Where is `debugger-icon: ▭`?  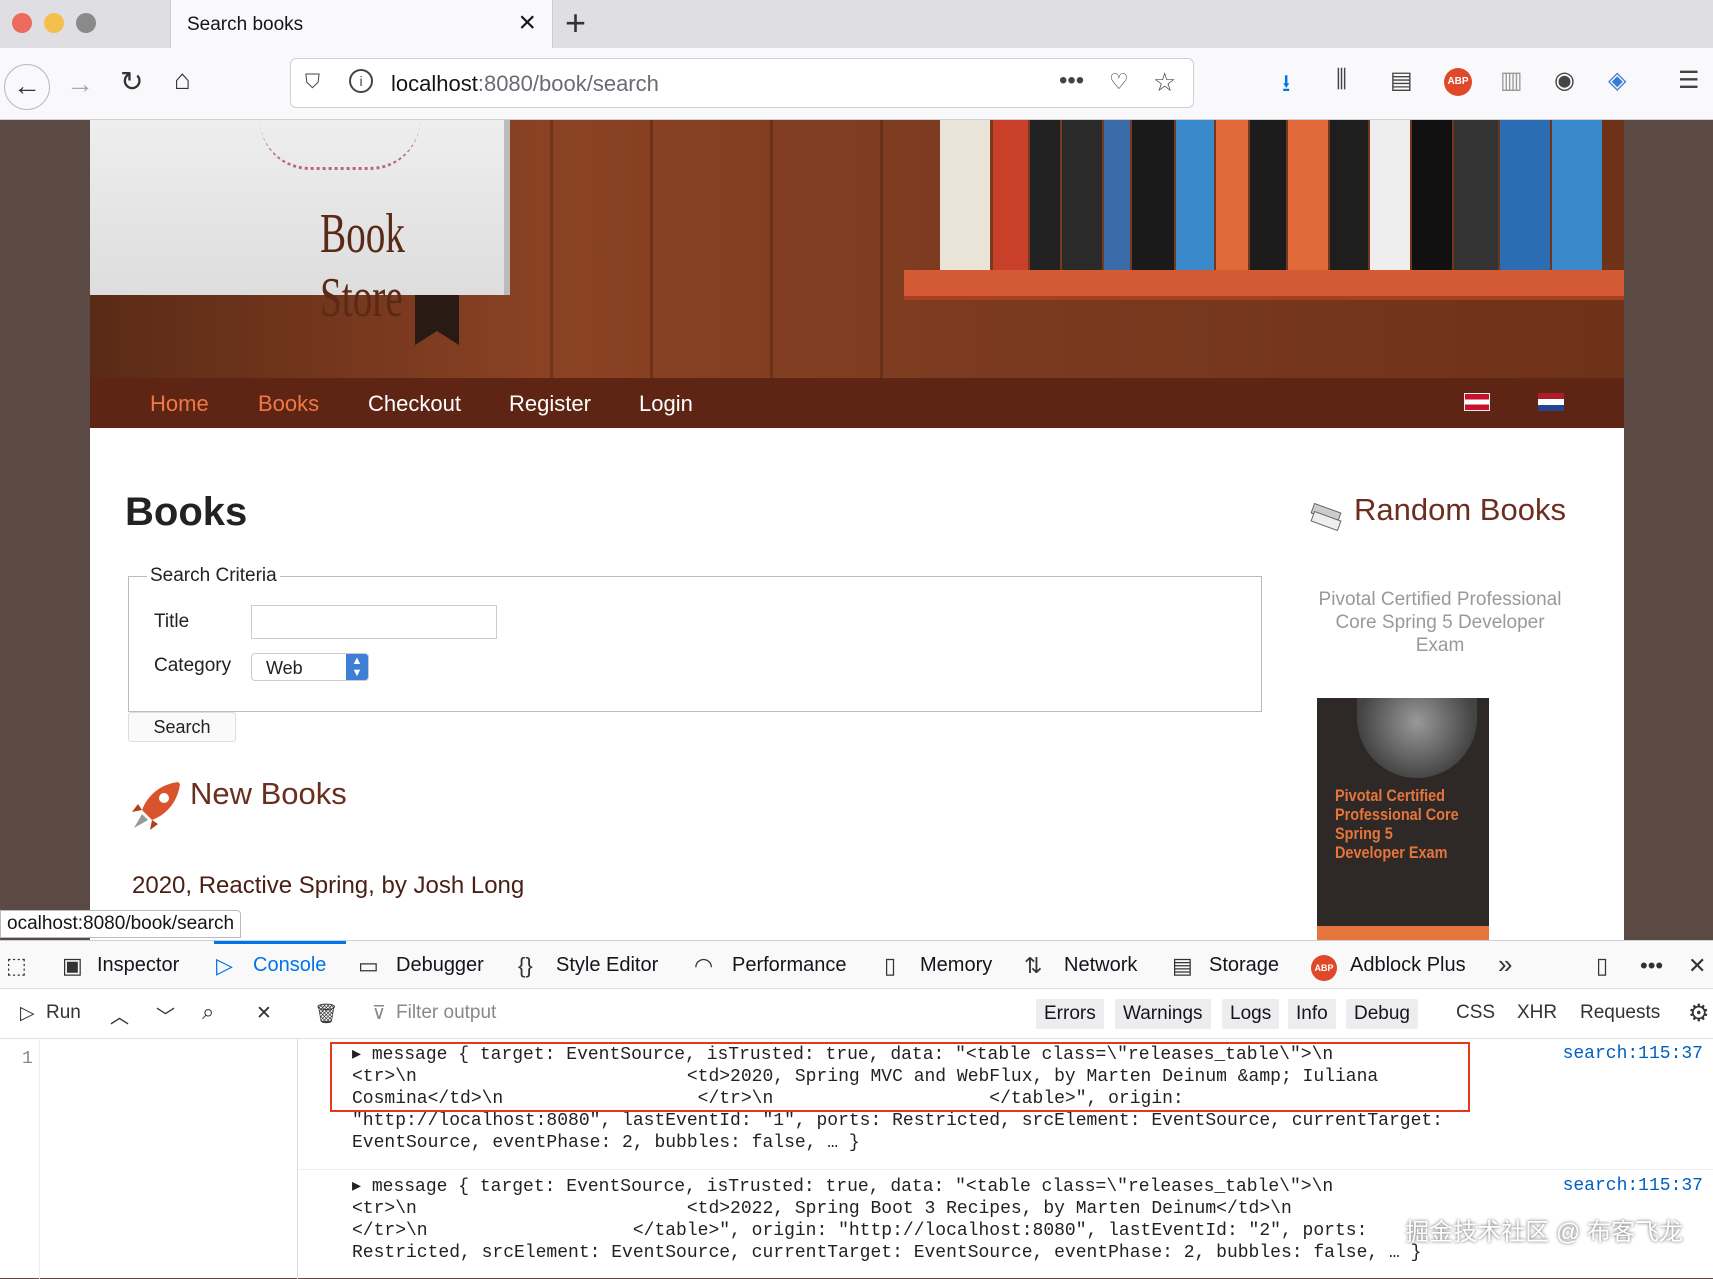
debugger-icon: ▭ is located at coordinates (368, 965).